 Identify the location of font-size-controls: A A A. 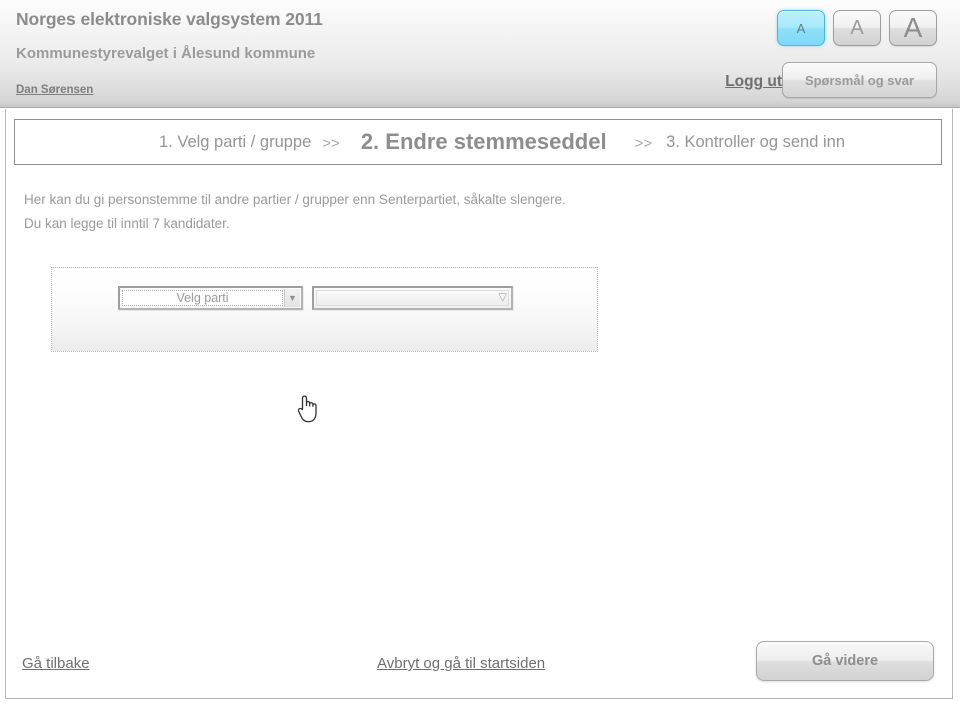
(857, 28).